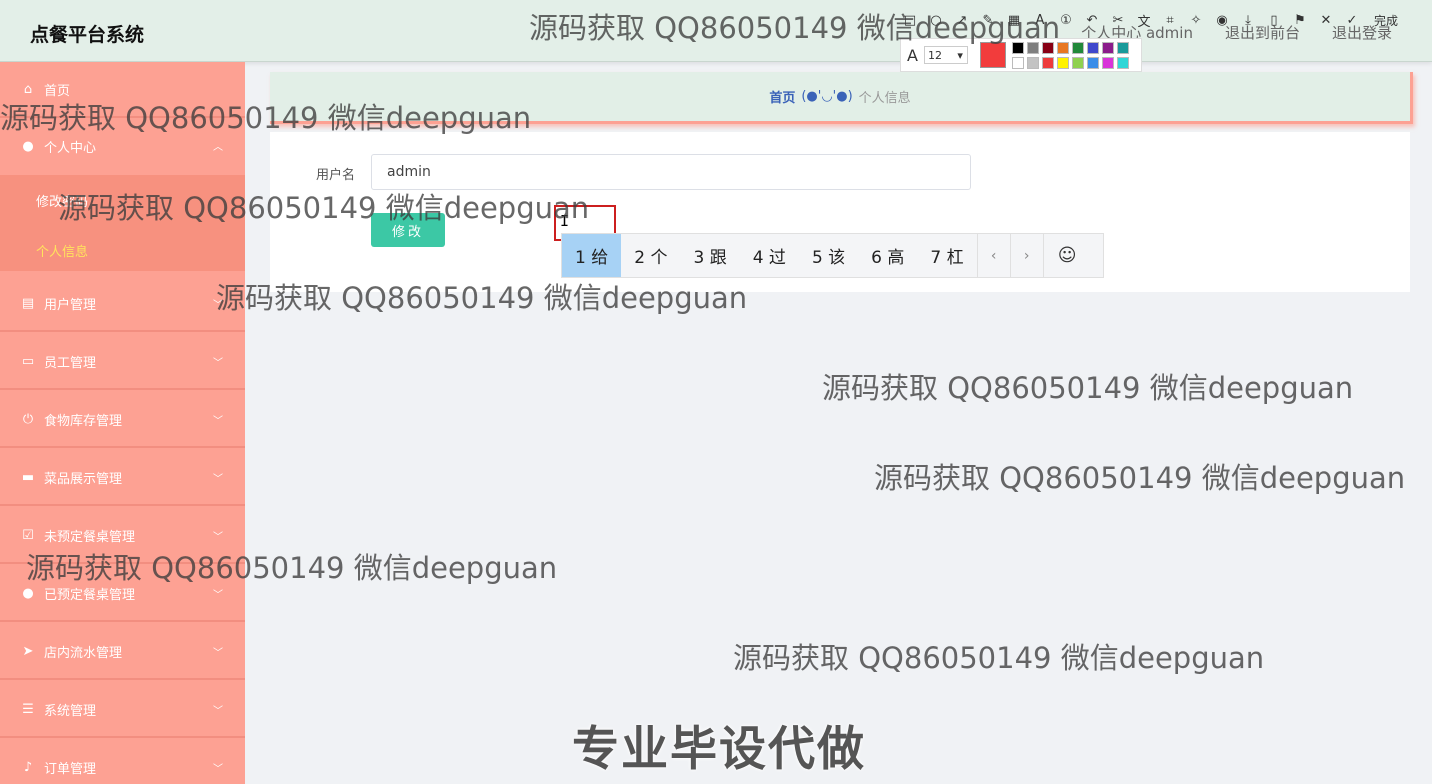 This screenshot has height=784, width=1432. What do you see at coordinates (1196, 20) in the screenshot?
I see `pin-icon: ✧` at bounding box center [1196, 20].